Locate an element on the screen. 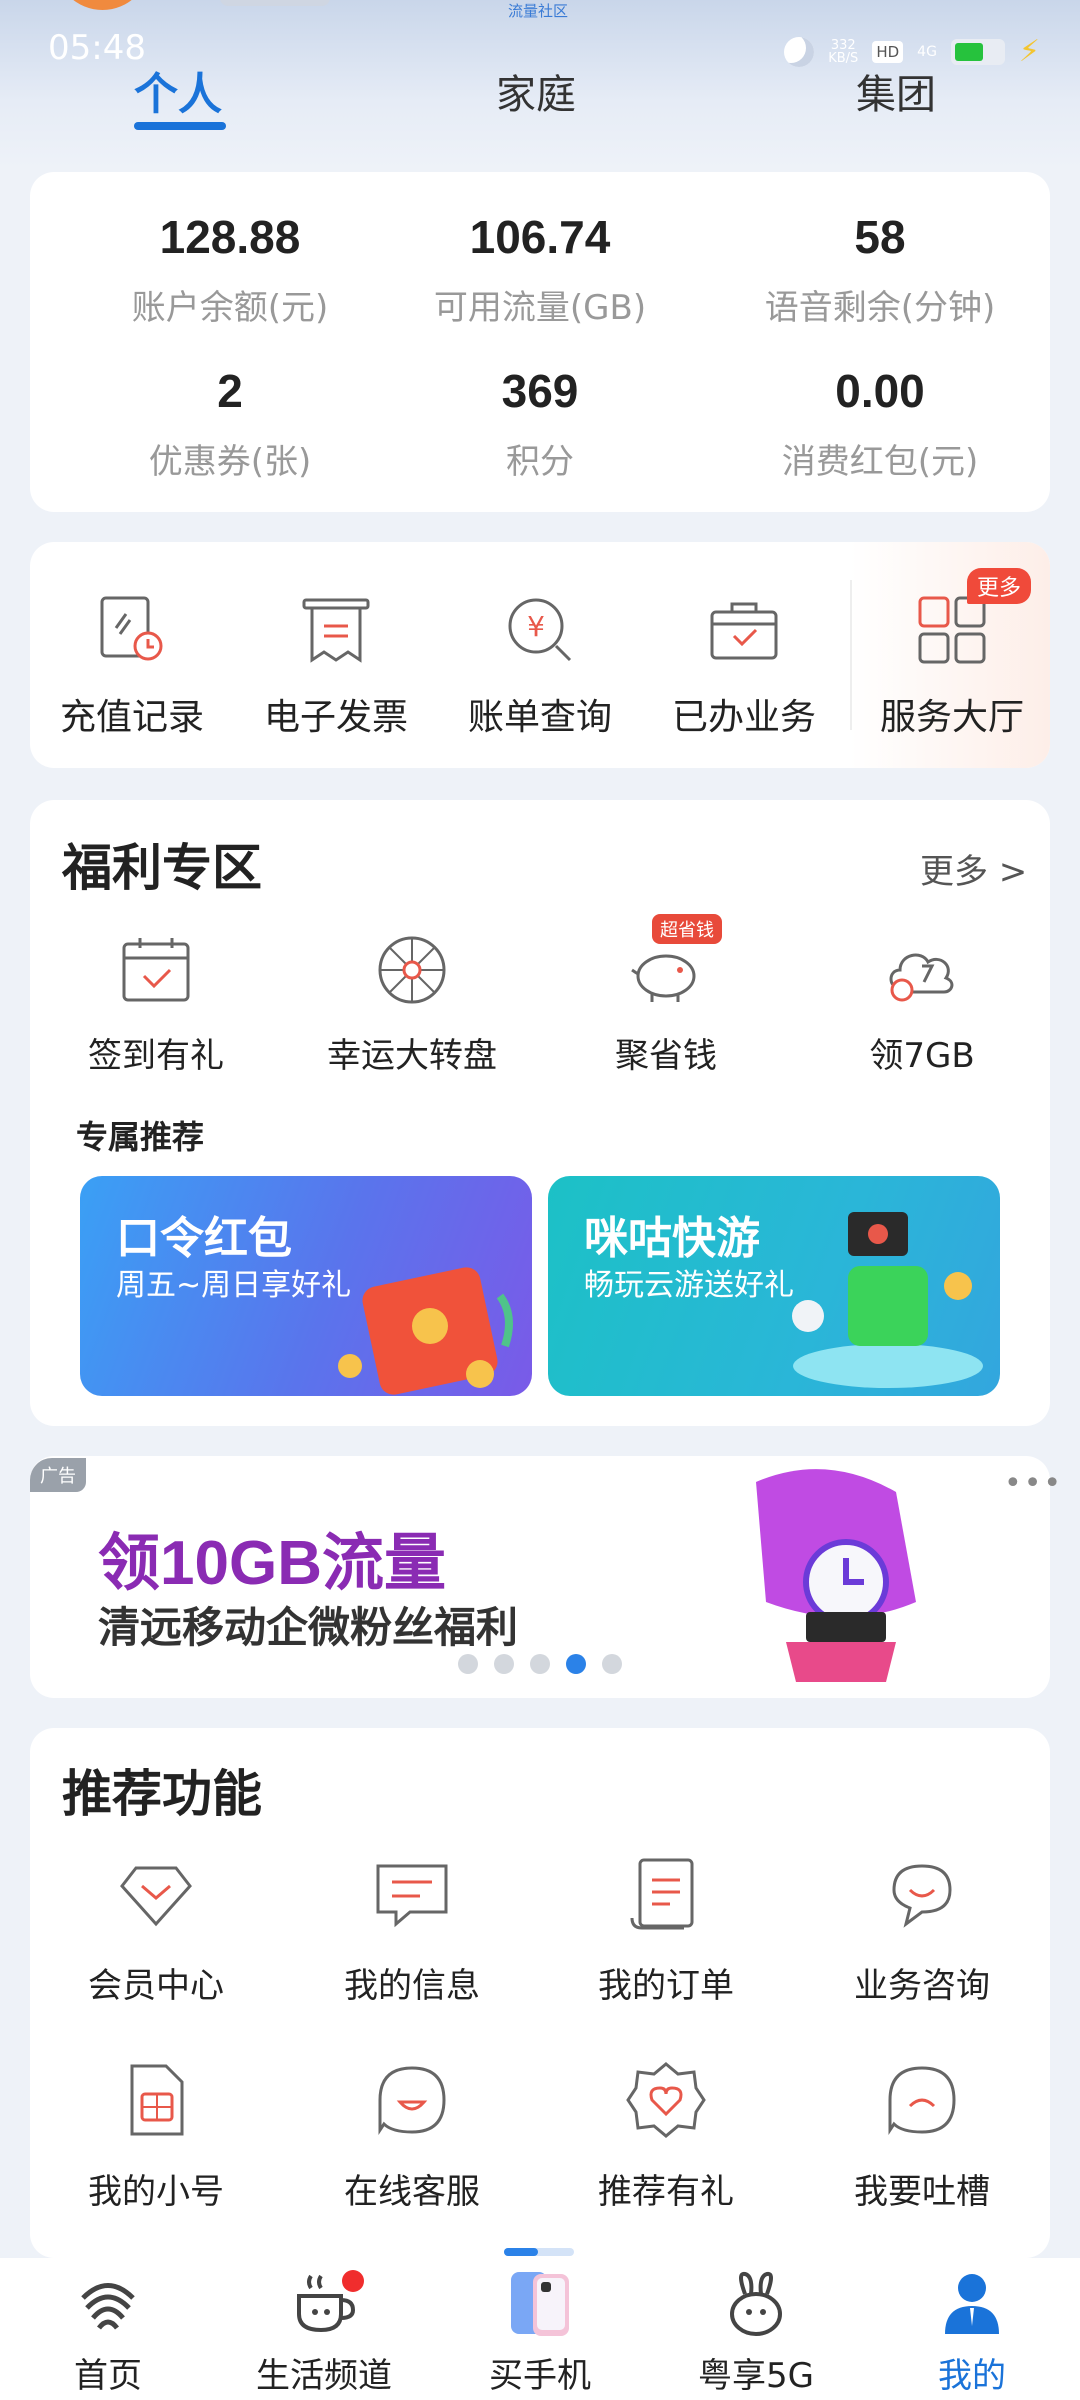  nav-buy-phone: 买手机 is located at coordinates (540, 2332).